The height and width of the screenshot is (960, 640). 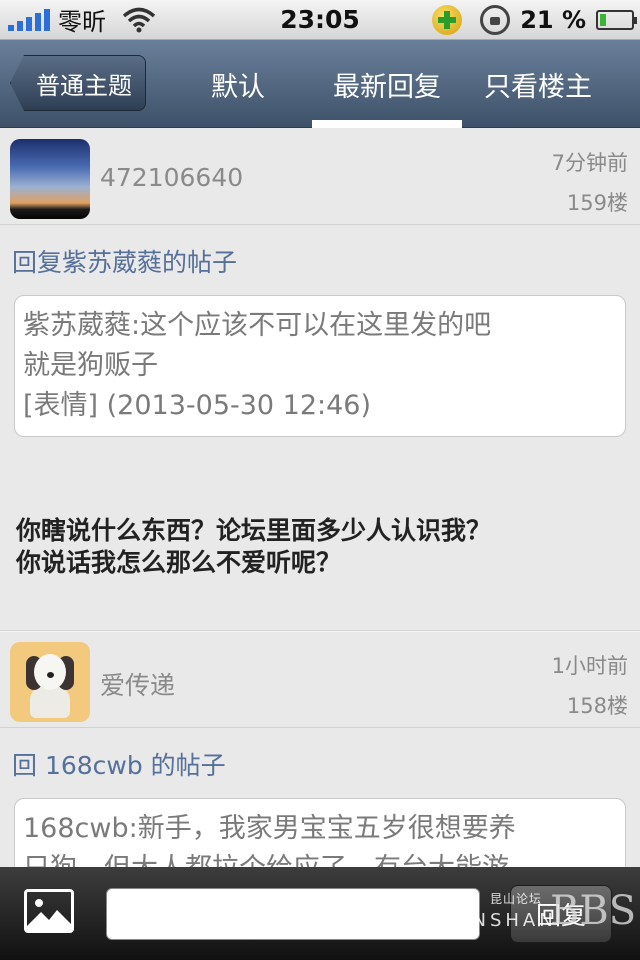 I want to click on reply-toolbar: 回复, so click(x=320, y=913).